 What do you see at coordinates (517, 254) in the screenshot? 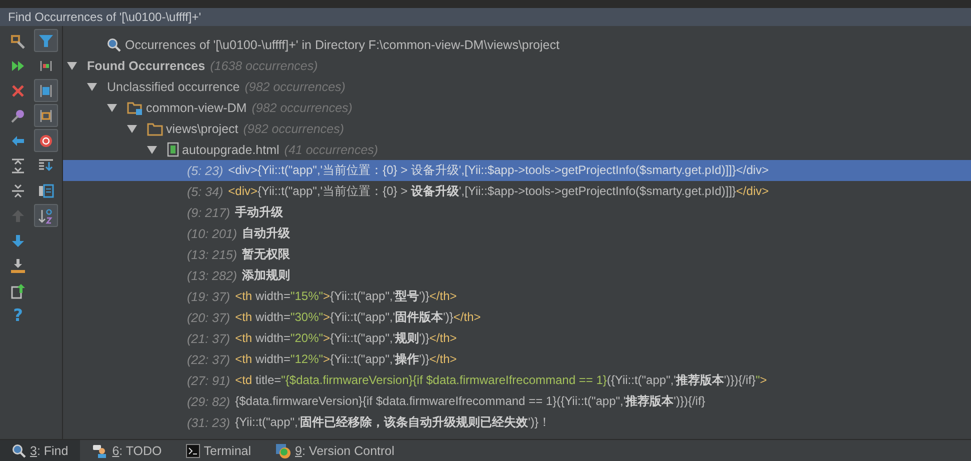
I see `result-row: (13: 215) 暂无权限` at bounding box center [517, 254].